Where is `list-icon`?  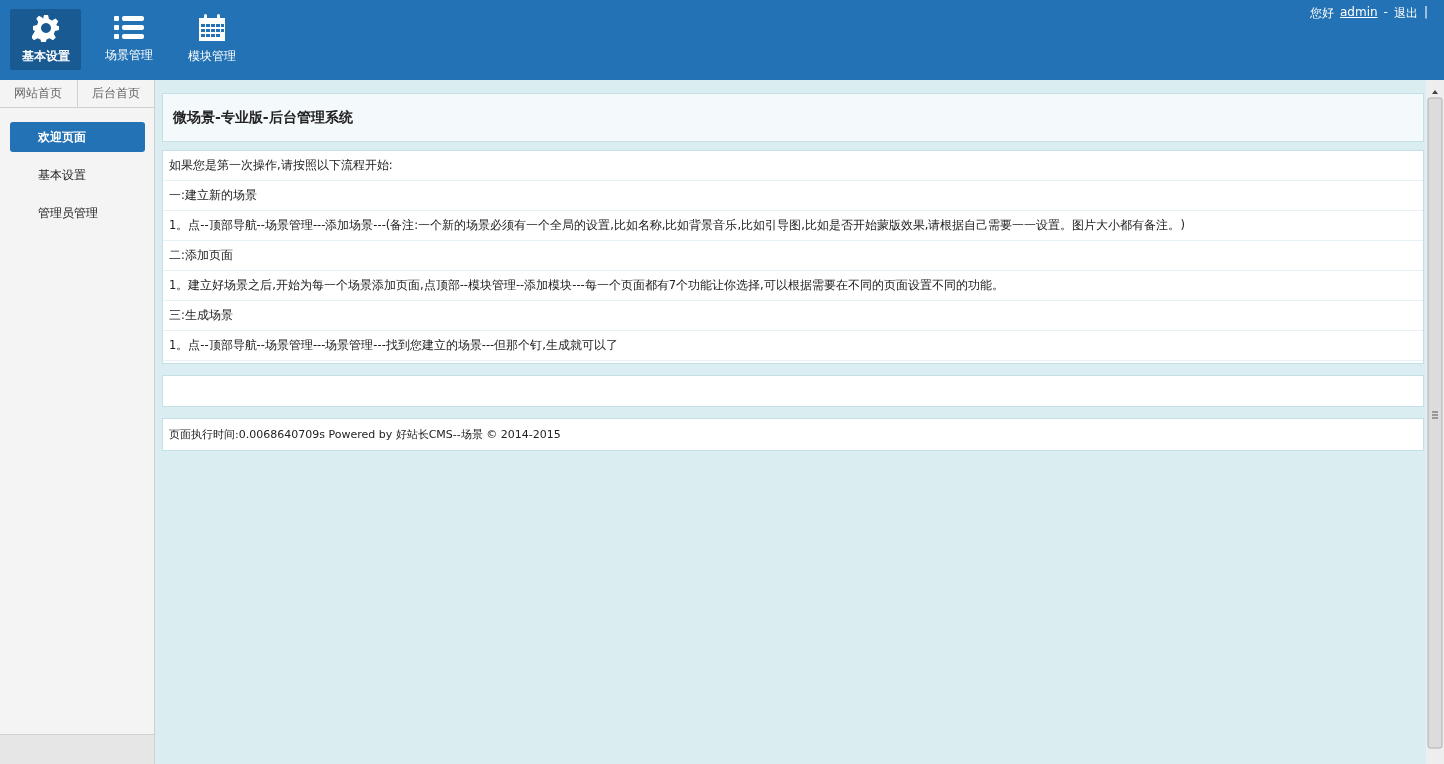
list-icon is located at coordinates (128, 28).